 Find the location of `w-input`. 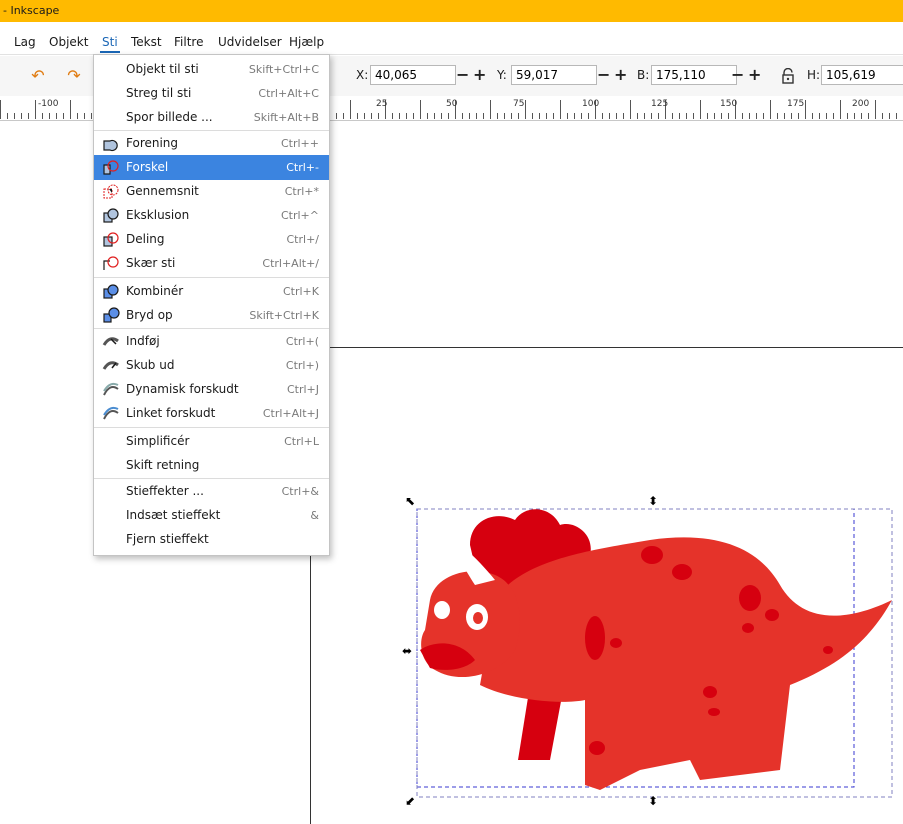

w-input is located at coordinates (694, 75).